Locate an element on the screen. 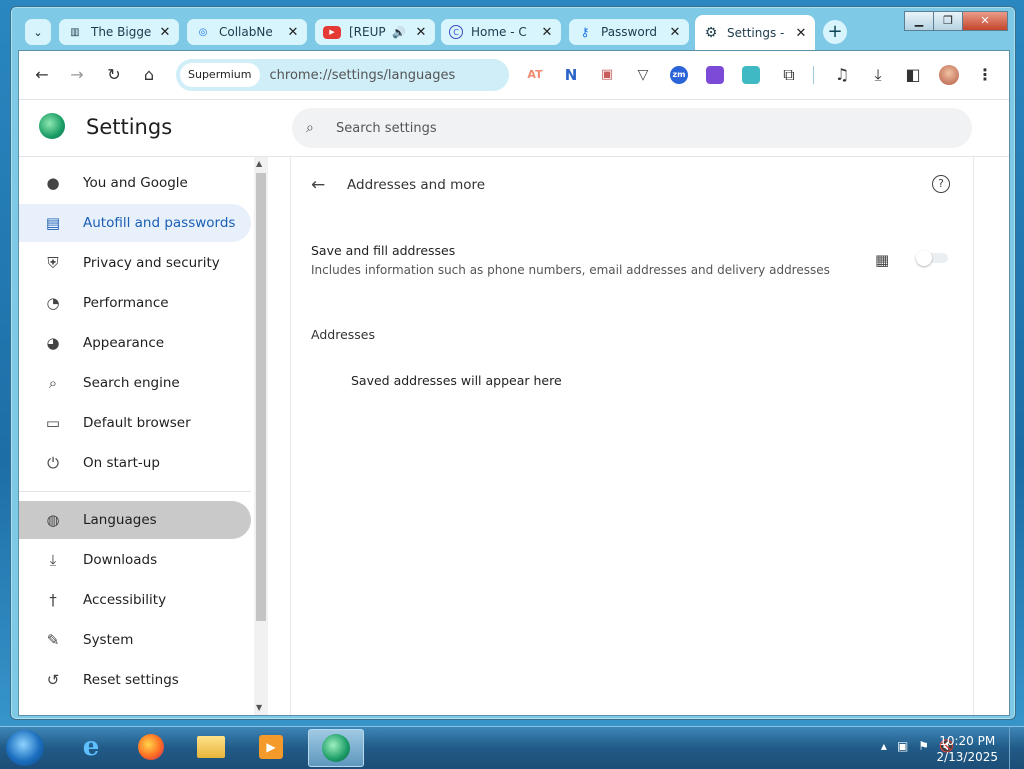  site-chip: Supermium is located at coordinates (220, 75).